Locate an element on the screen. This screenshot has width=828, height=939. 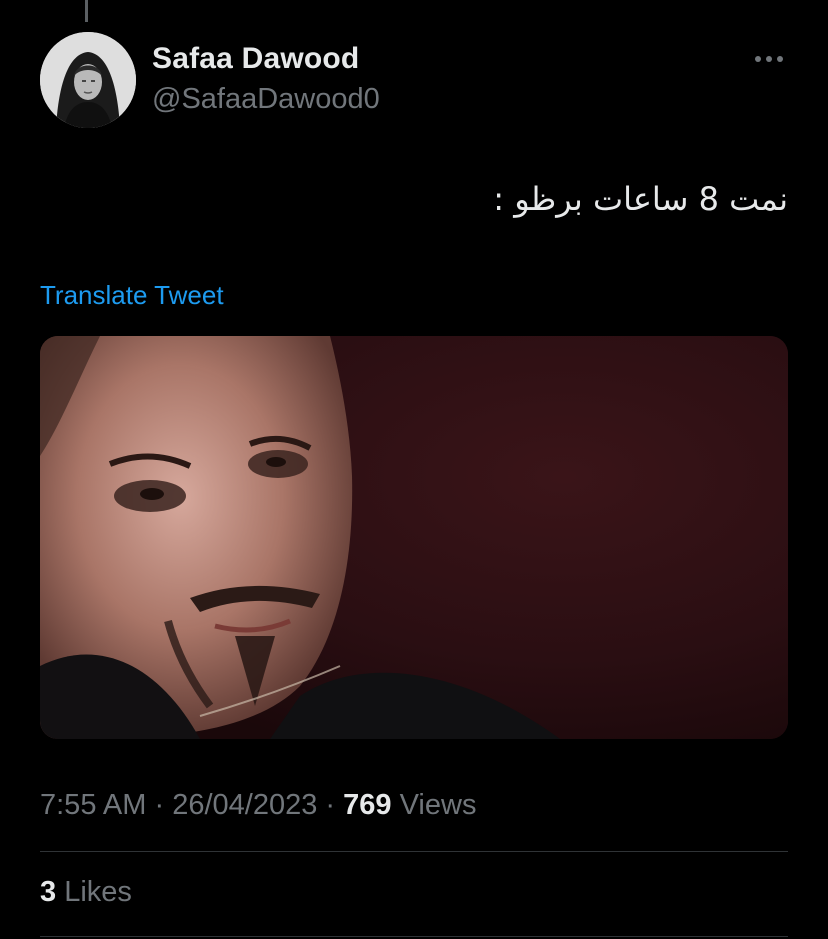
likes-count: 3 is located at coordinates (48, 892).